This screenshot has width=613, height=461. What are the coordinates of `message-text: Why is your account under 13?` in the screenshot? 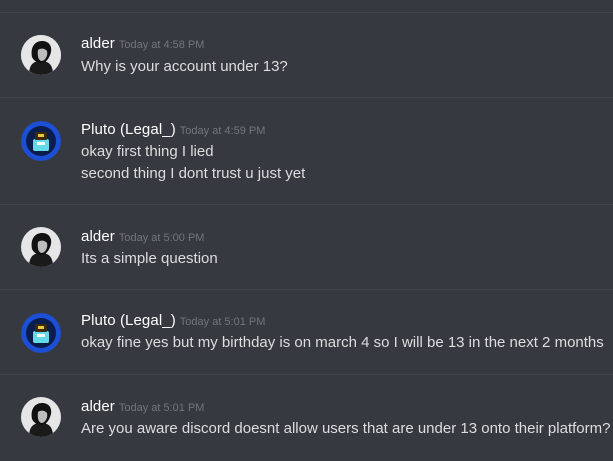 It's located at (184, 66).